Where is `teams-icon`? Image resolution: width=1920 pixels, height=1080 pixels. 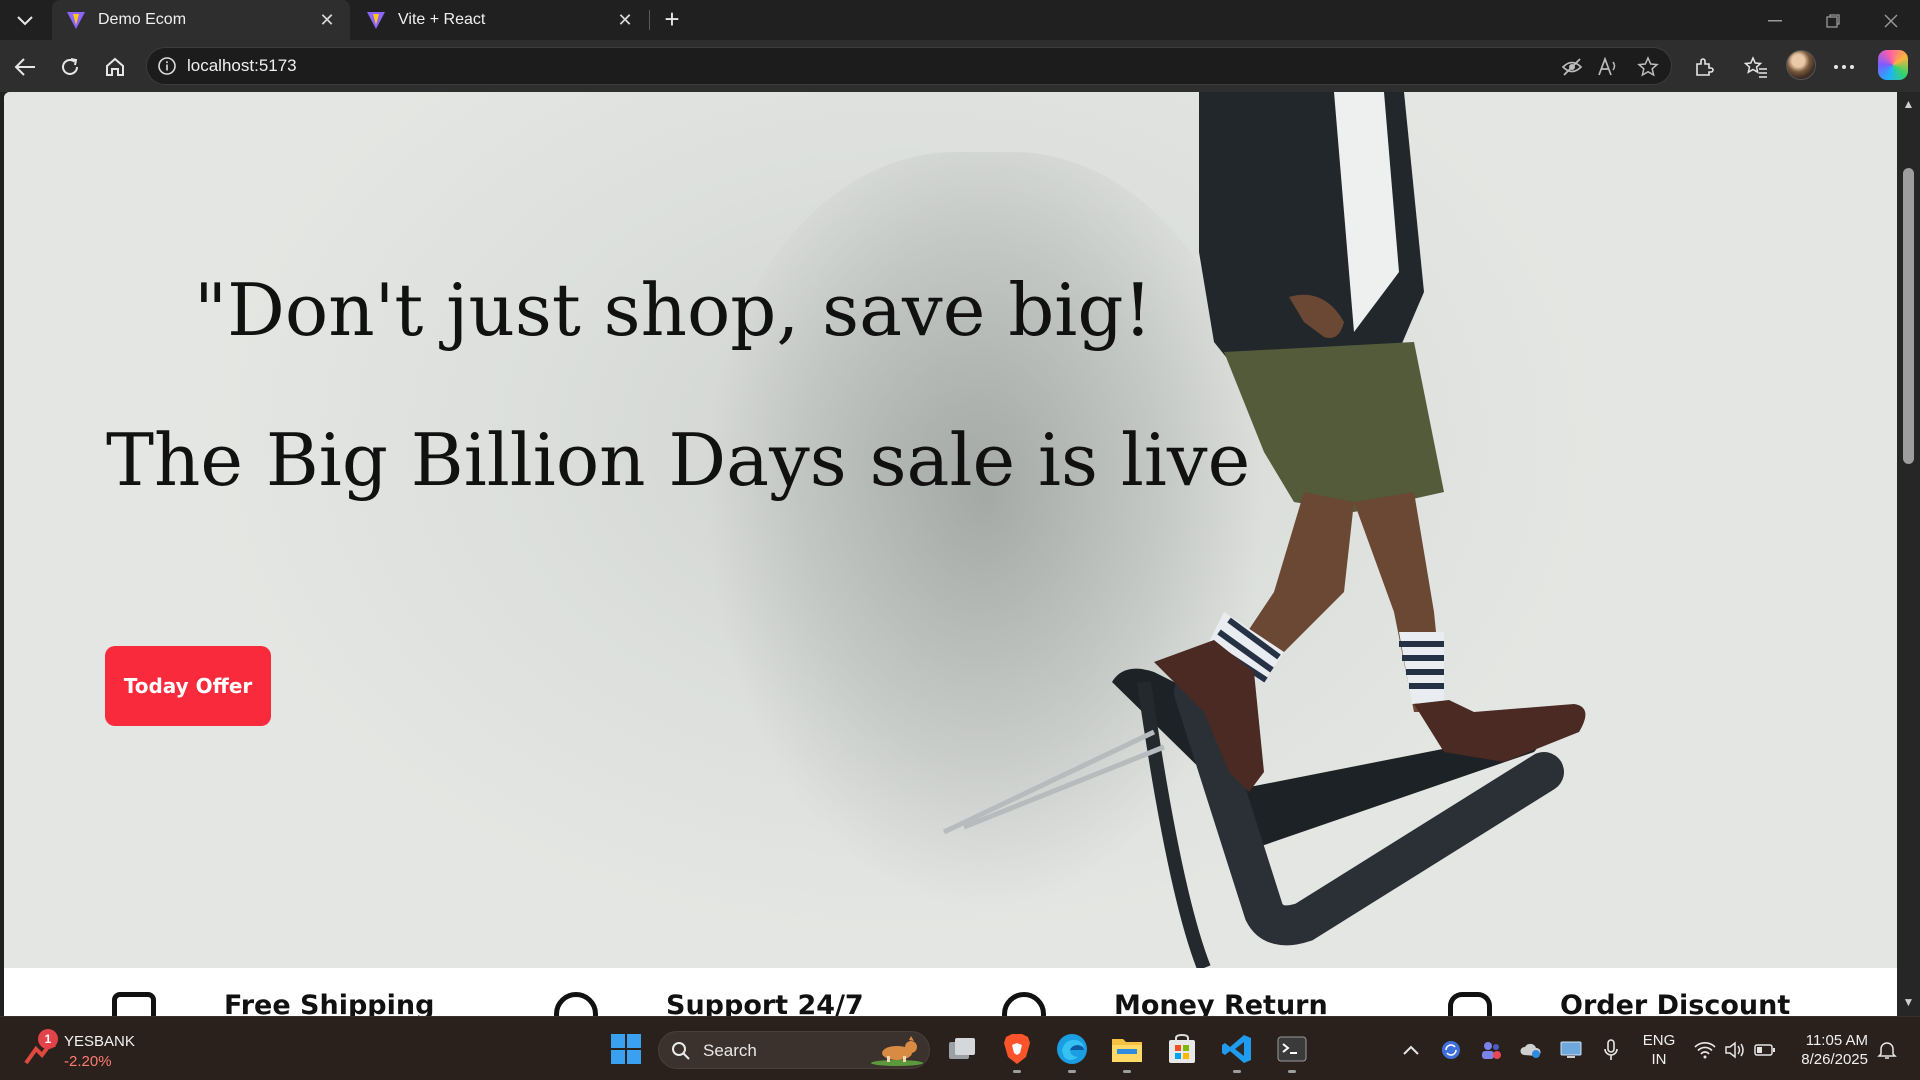 teams-icon is located at coordinates (1491, 1050).